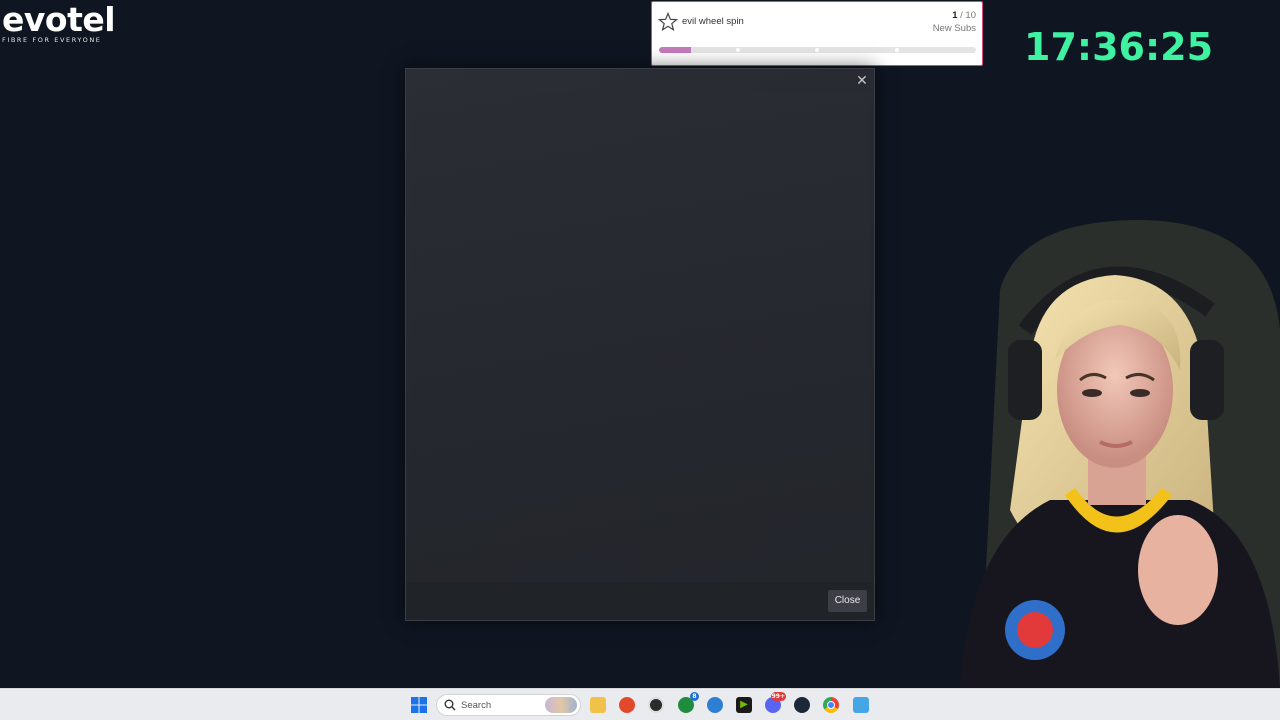  What do you see at coordinates (744, 705) in the screenshot?
I see `nvidia-icon: ▶` at bounding box center [744, 705].